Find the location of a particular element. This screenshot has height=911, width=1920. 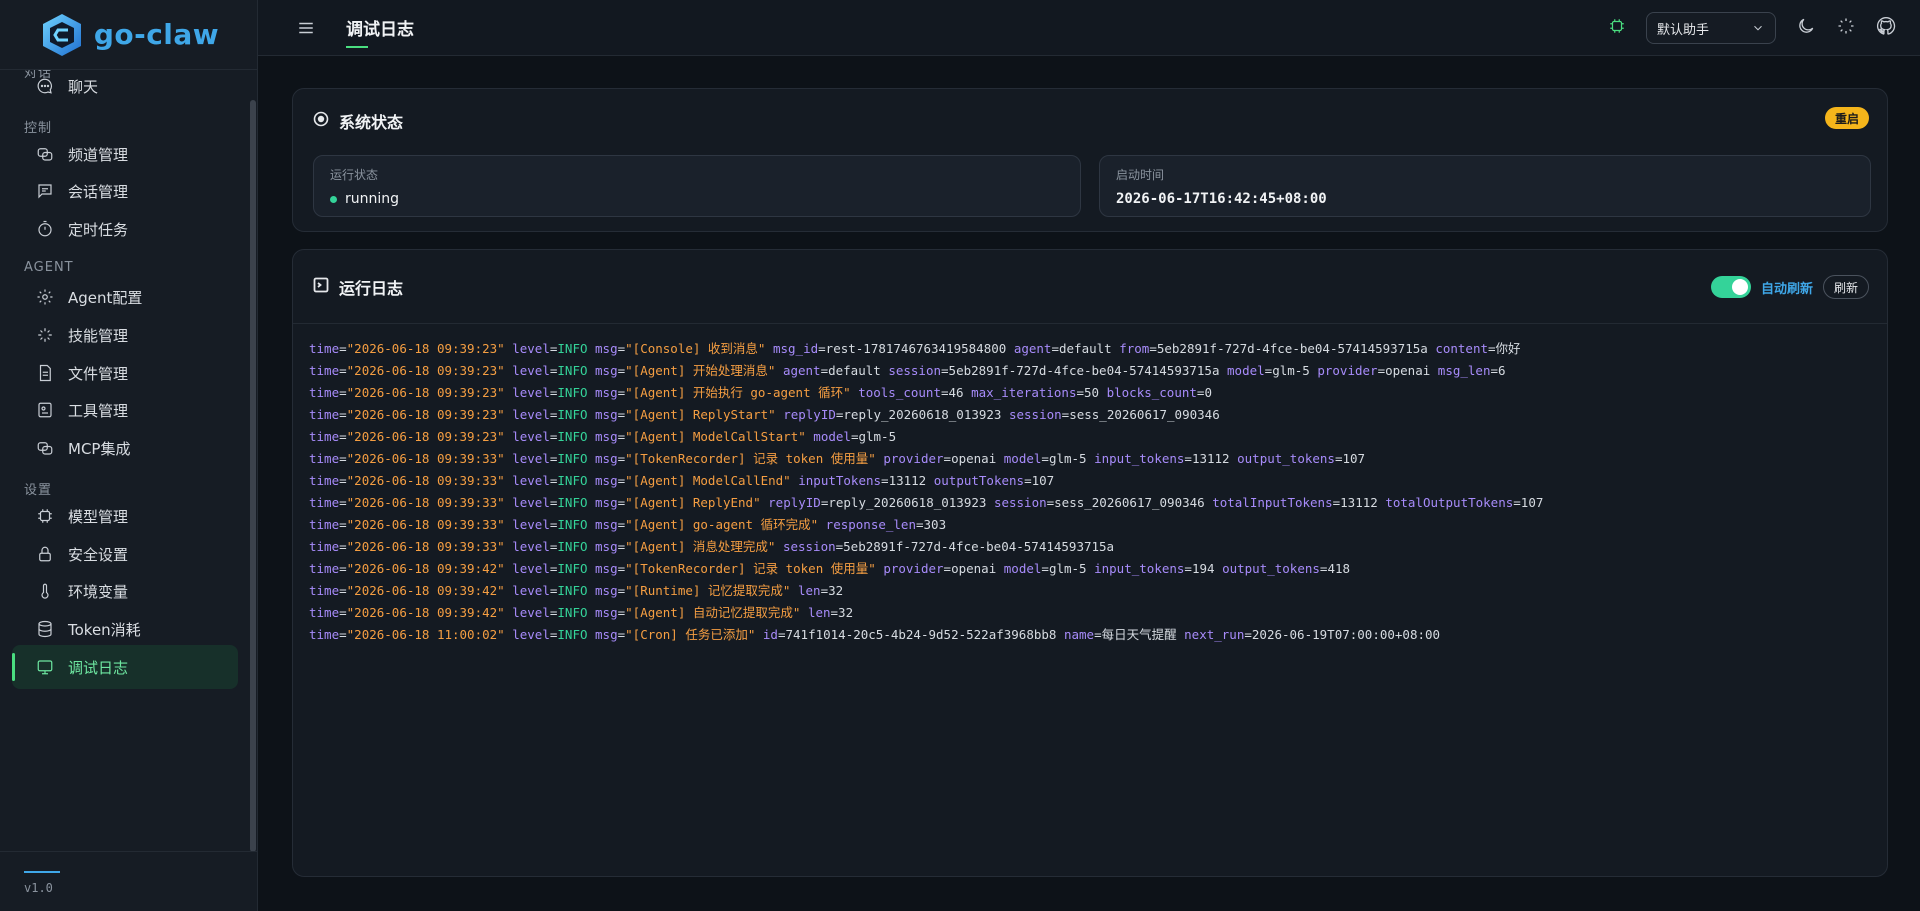

terminal-icon is located at coordinates (321, 287).